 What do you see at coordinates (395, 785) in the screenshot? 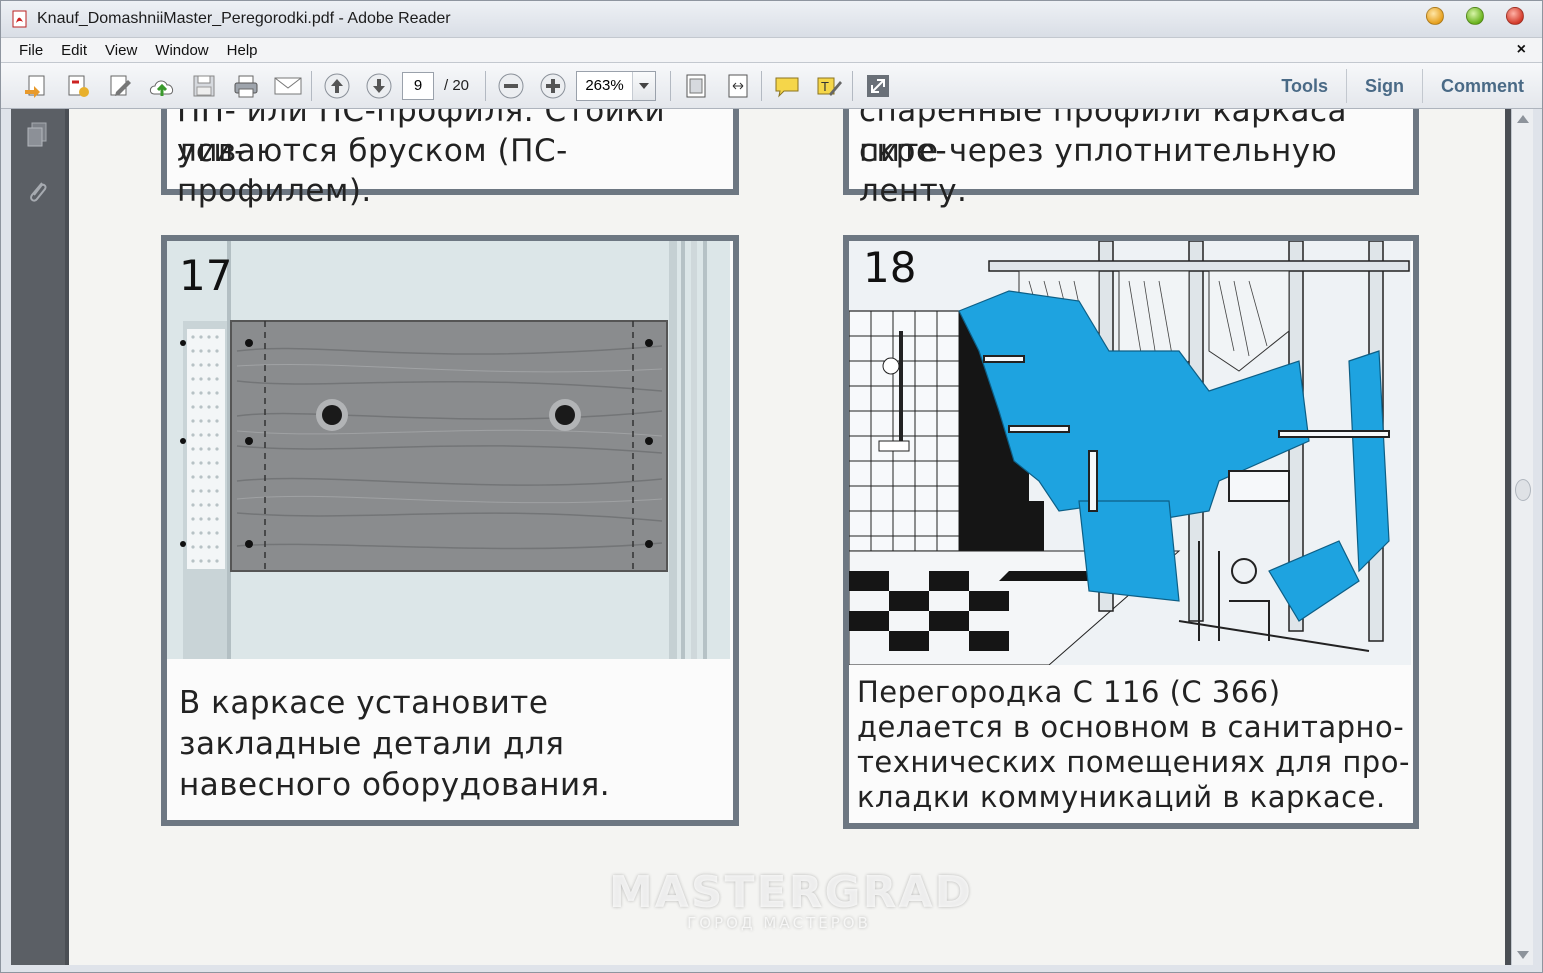
I see `panel-17-caption-line3: навесного оборудования.` at bounding box center [395, 785].